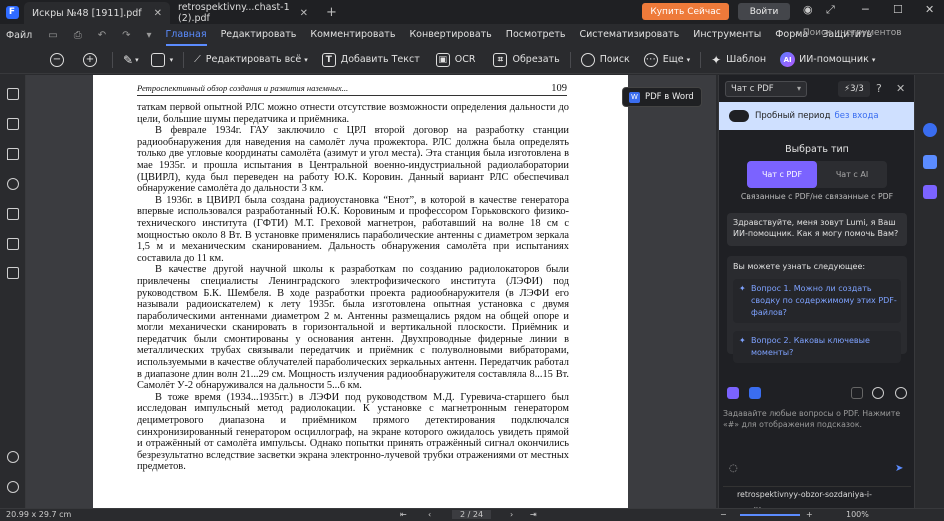 The width and height of the screenshot is (944, 521). What do you see at coordinates (809, 514) in the screenshot?
I see `zoom-in-icon: +` at bounding box center [809, 514].